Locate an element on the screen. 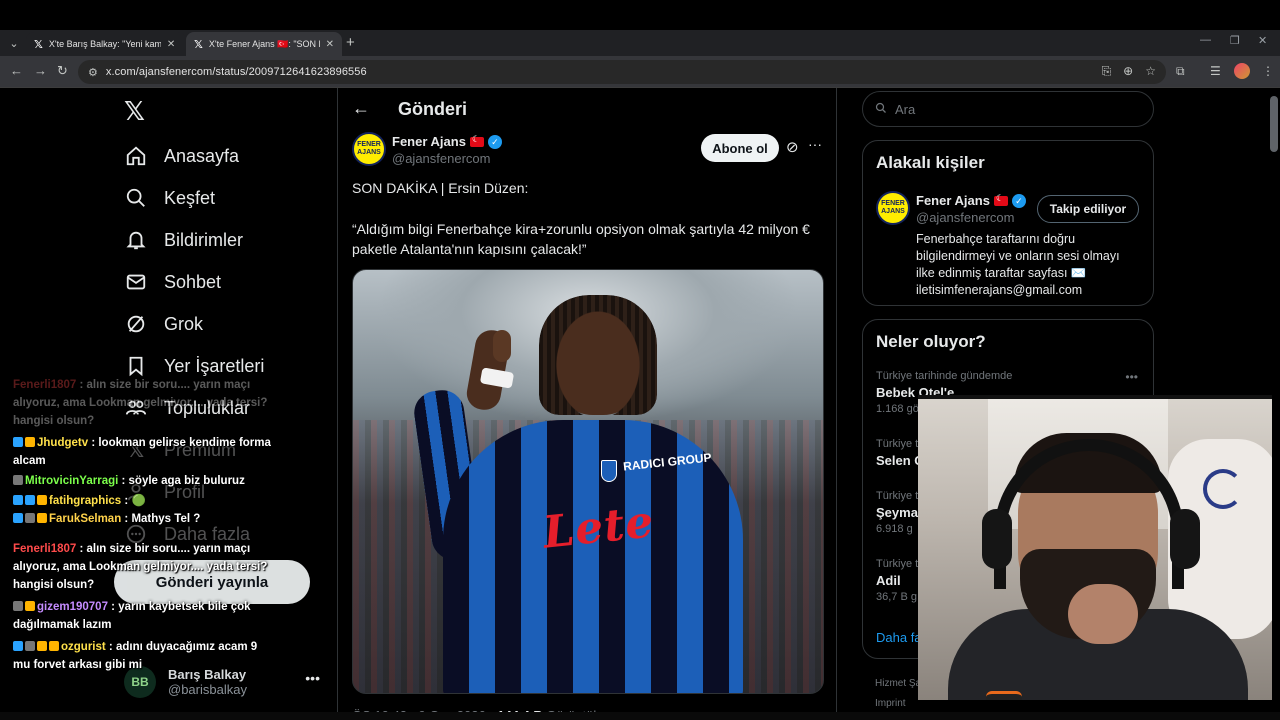  search-icon is located at coordinates (136, 198).